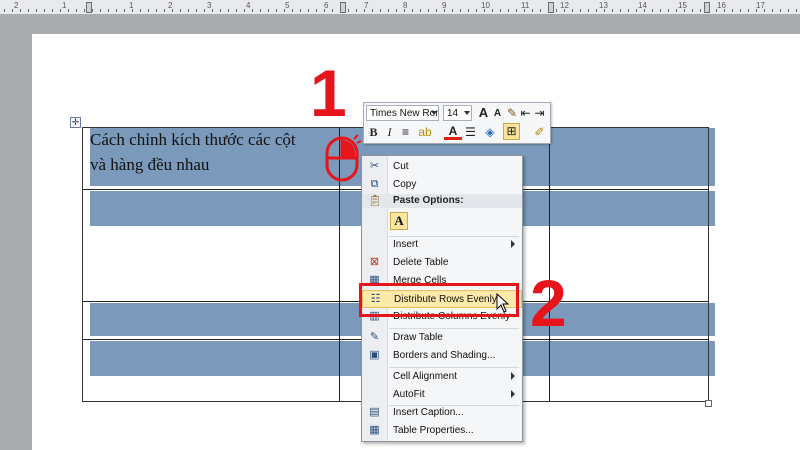 The image size is (800, 450). Describe the element at coordinates (425, 132) in the screenshot. I see `highlight-icon: ab` at that location.